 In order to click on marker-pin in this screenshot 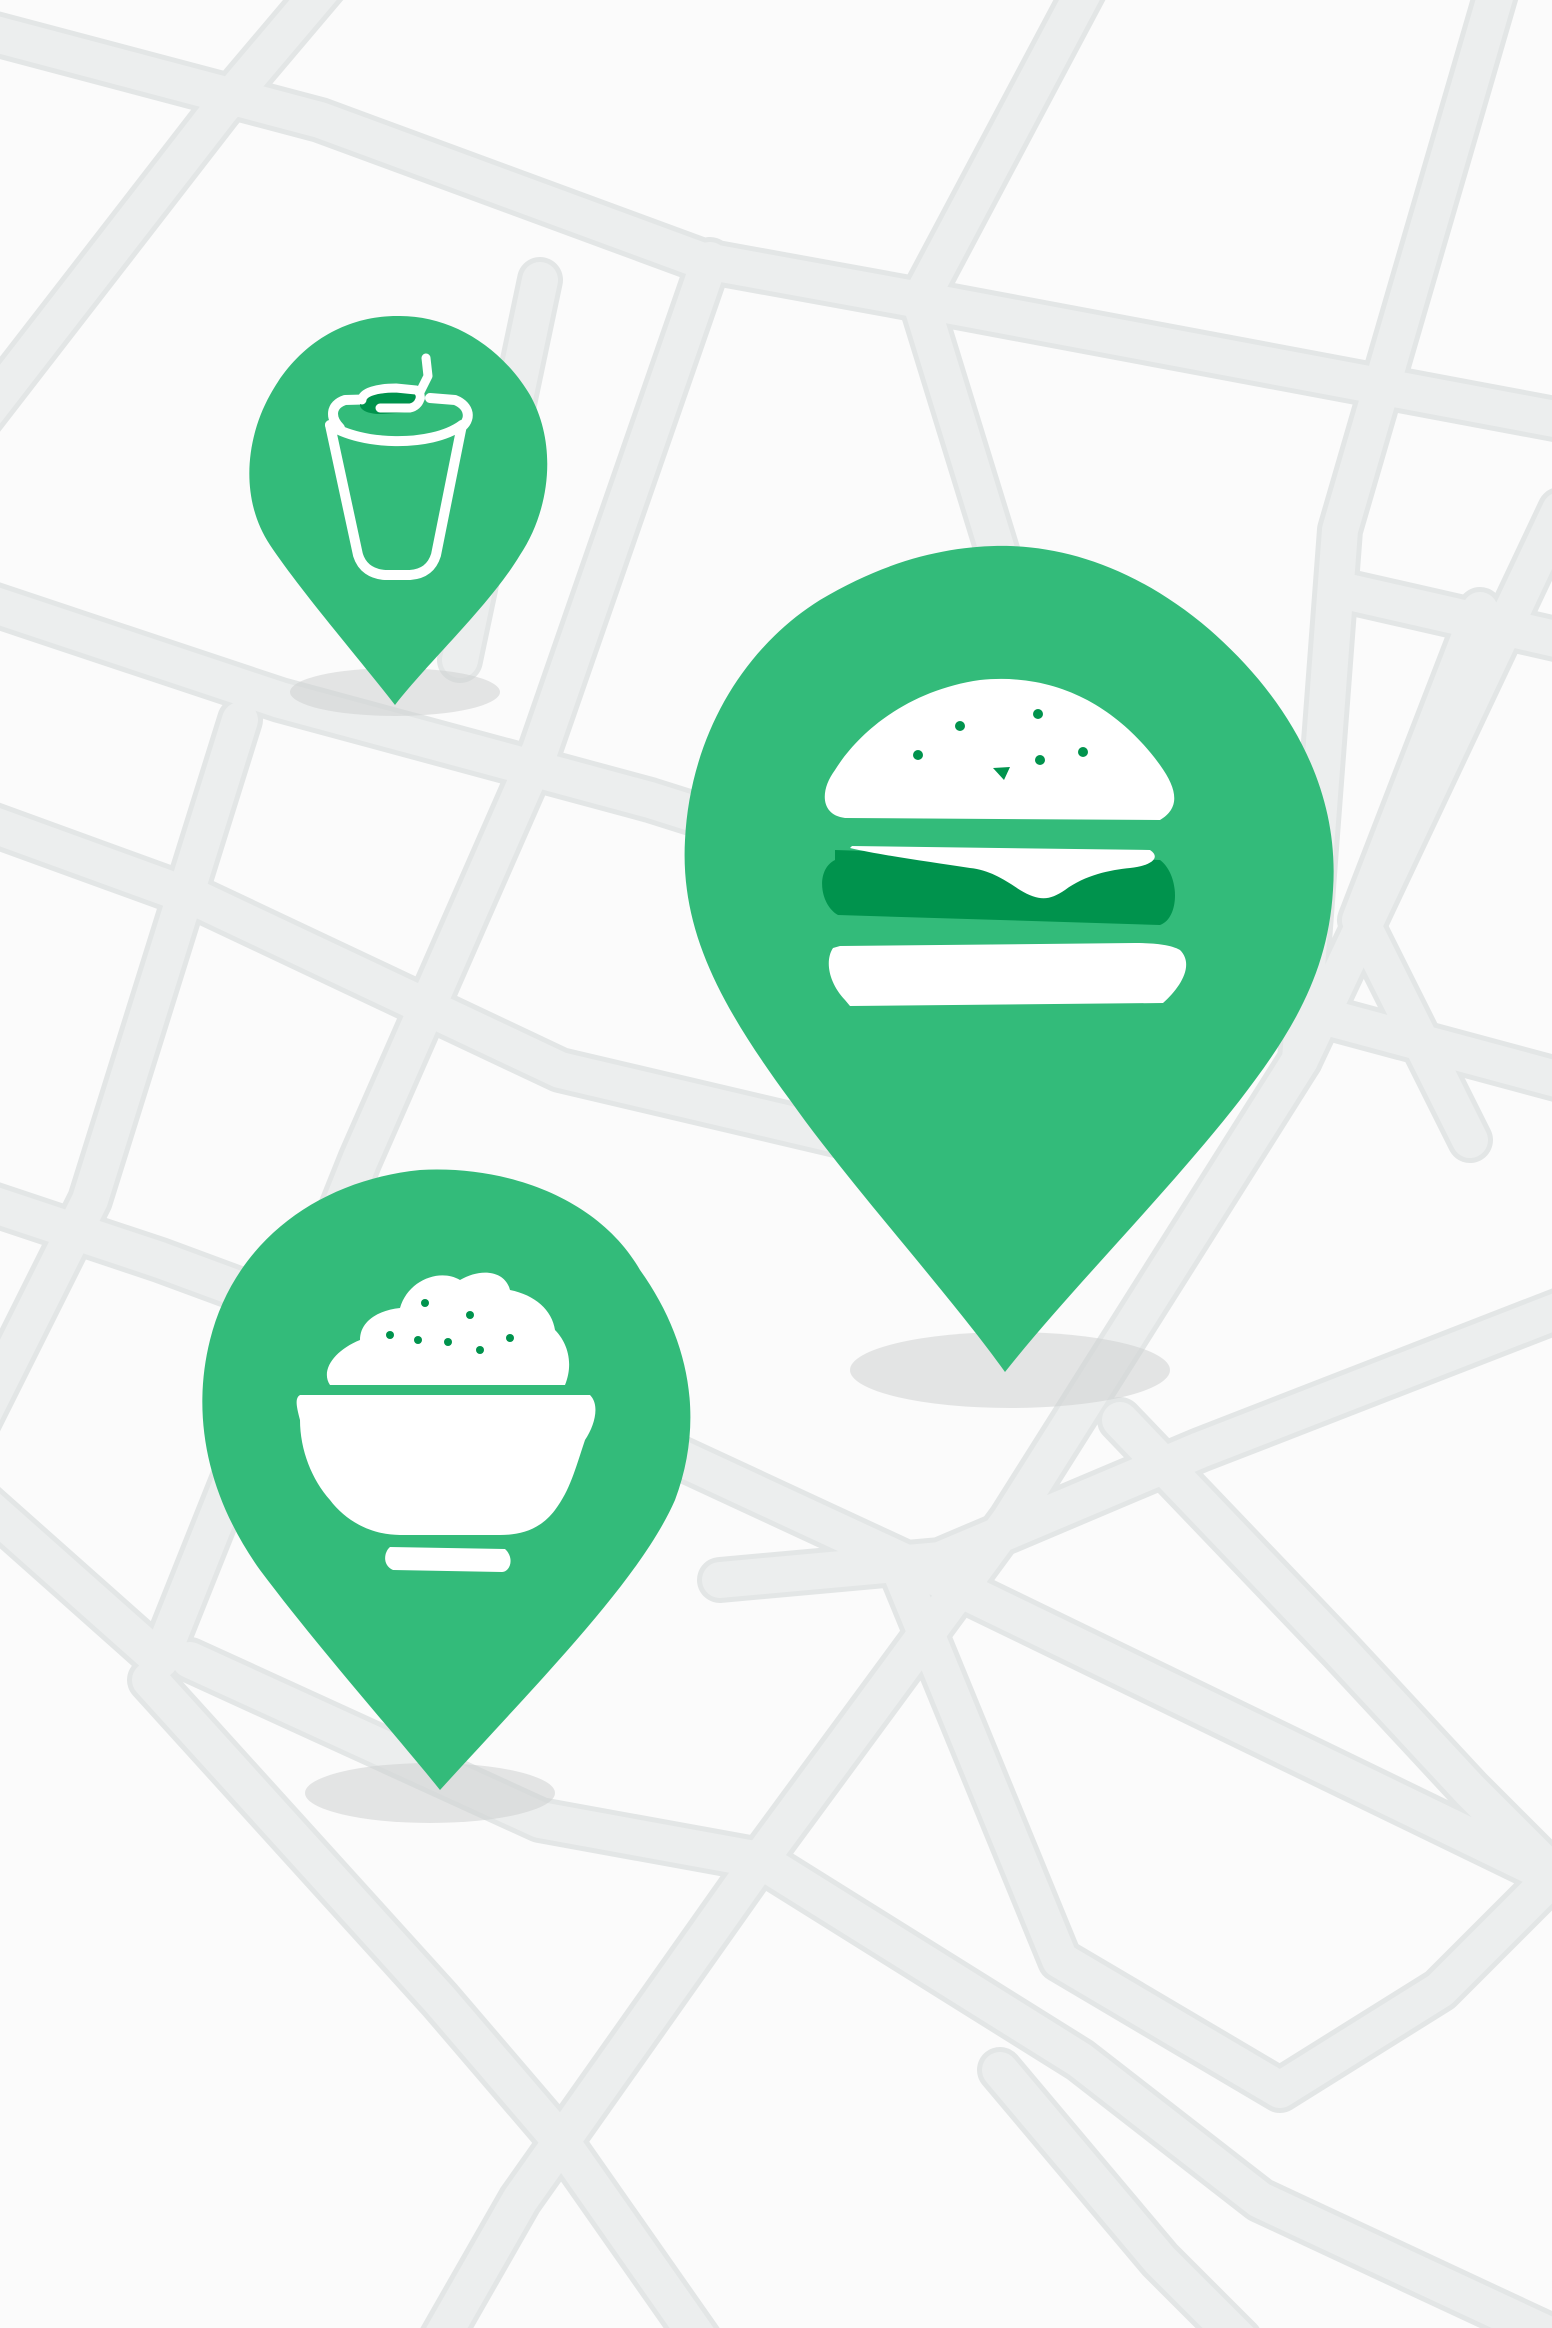, I will do `click(398, 510)`.